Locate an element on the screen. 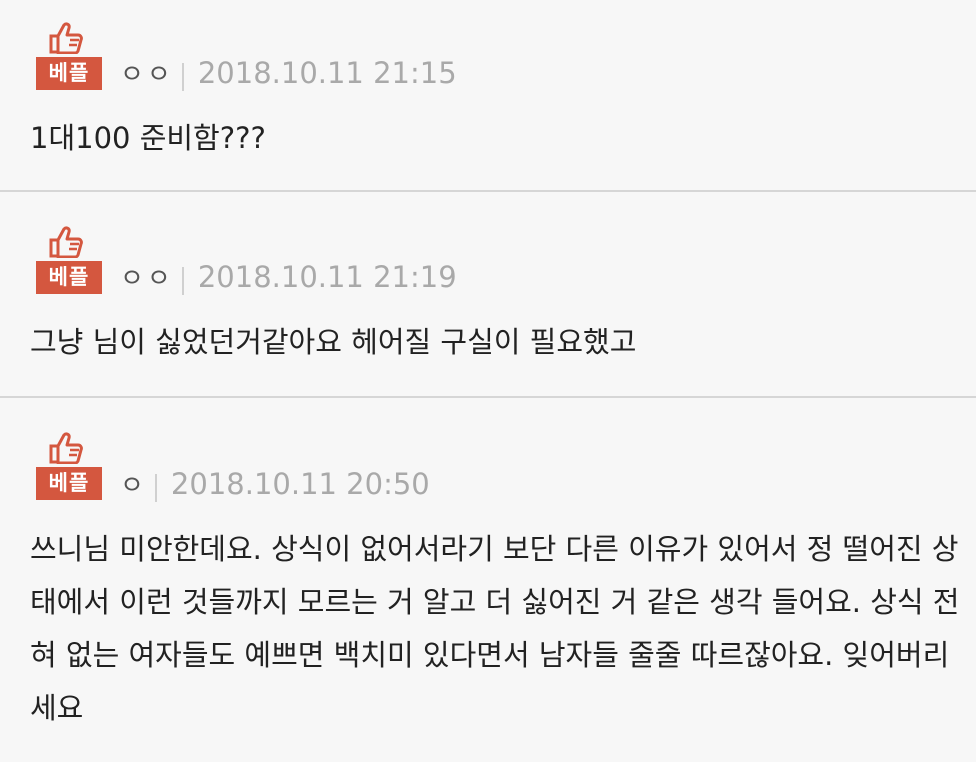 This screenshot has width=976, height=762. comment-meta: ㅇ 2018.10.11 20:50 is located at coordinates (275, 484).